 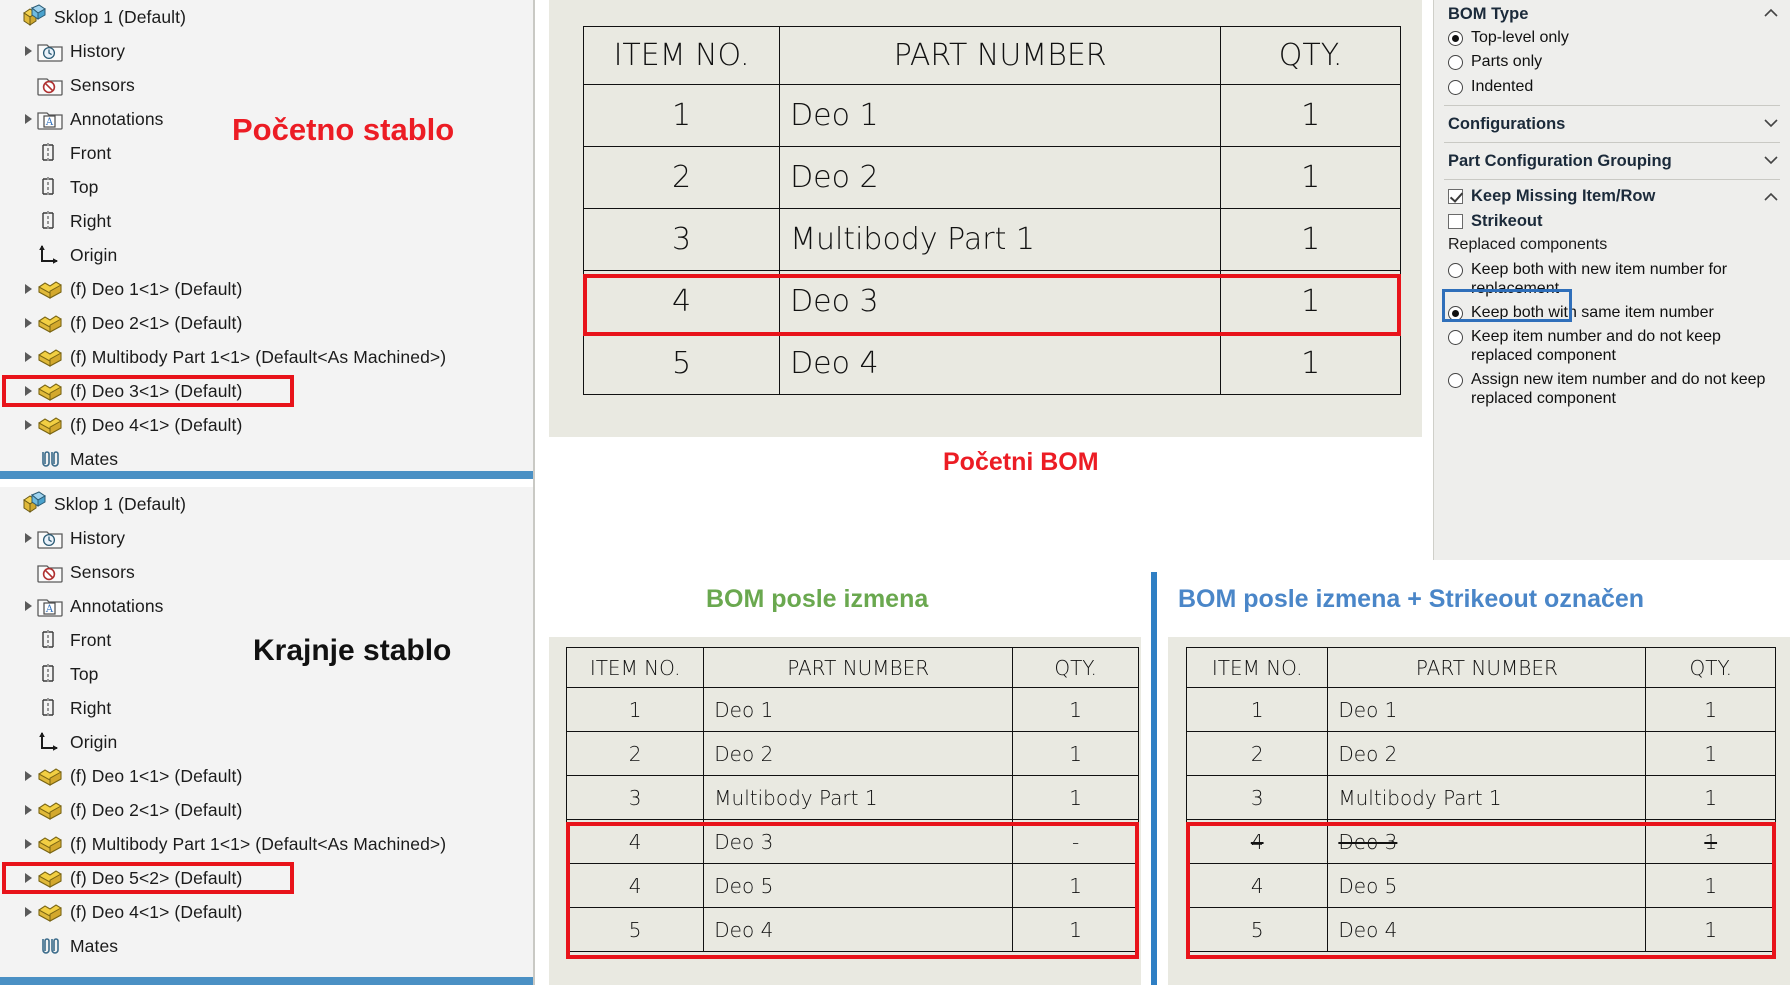 What do you see at coordinates (50, 459) in the screenshot?
I see `mates-icon` at bounding box center [50, 459].